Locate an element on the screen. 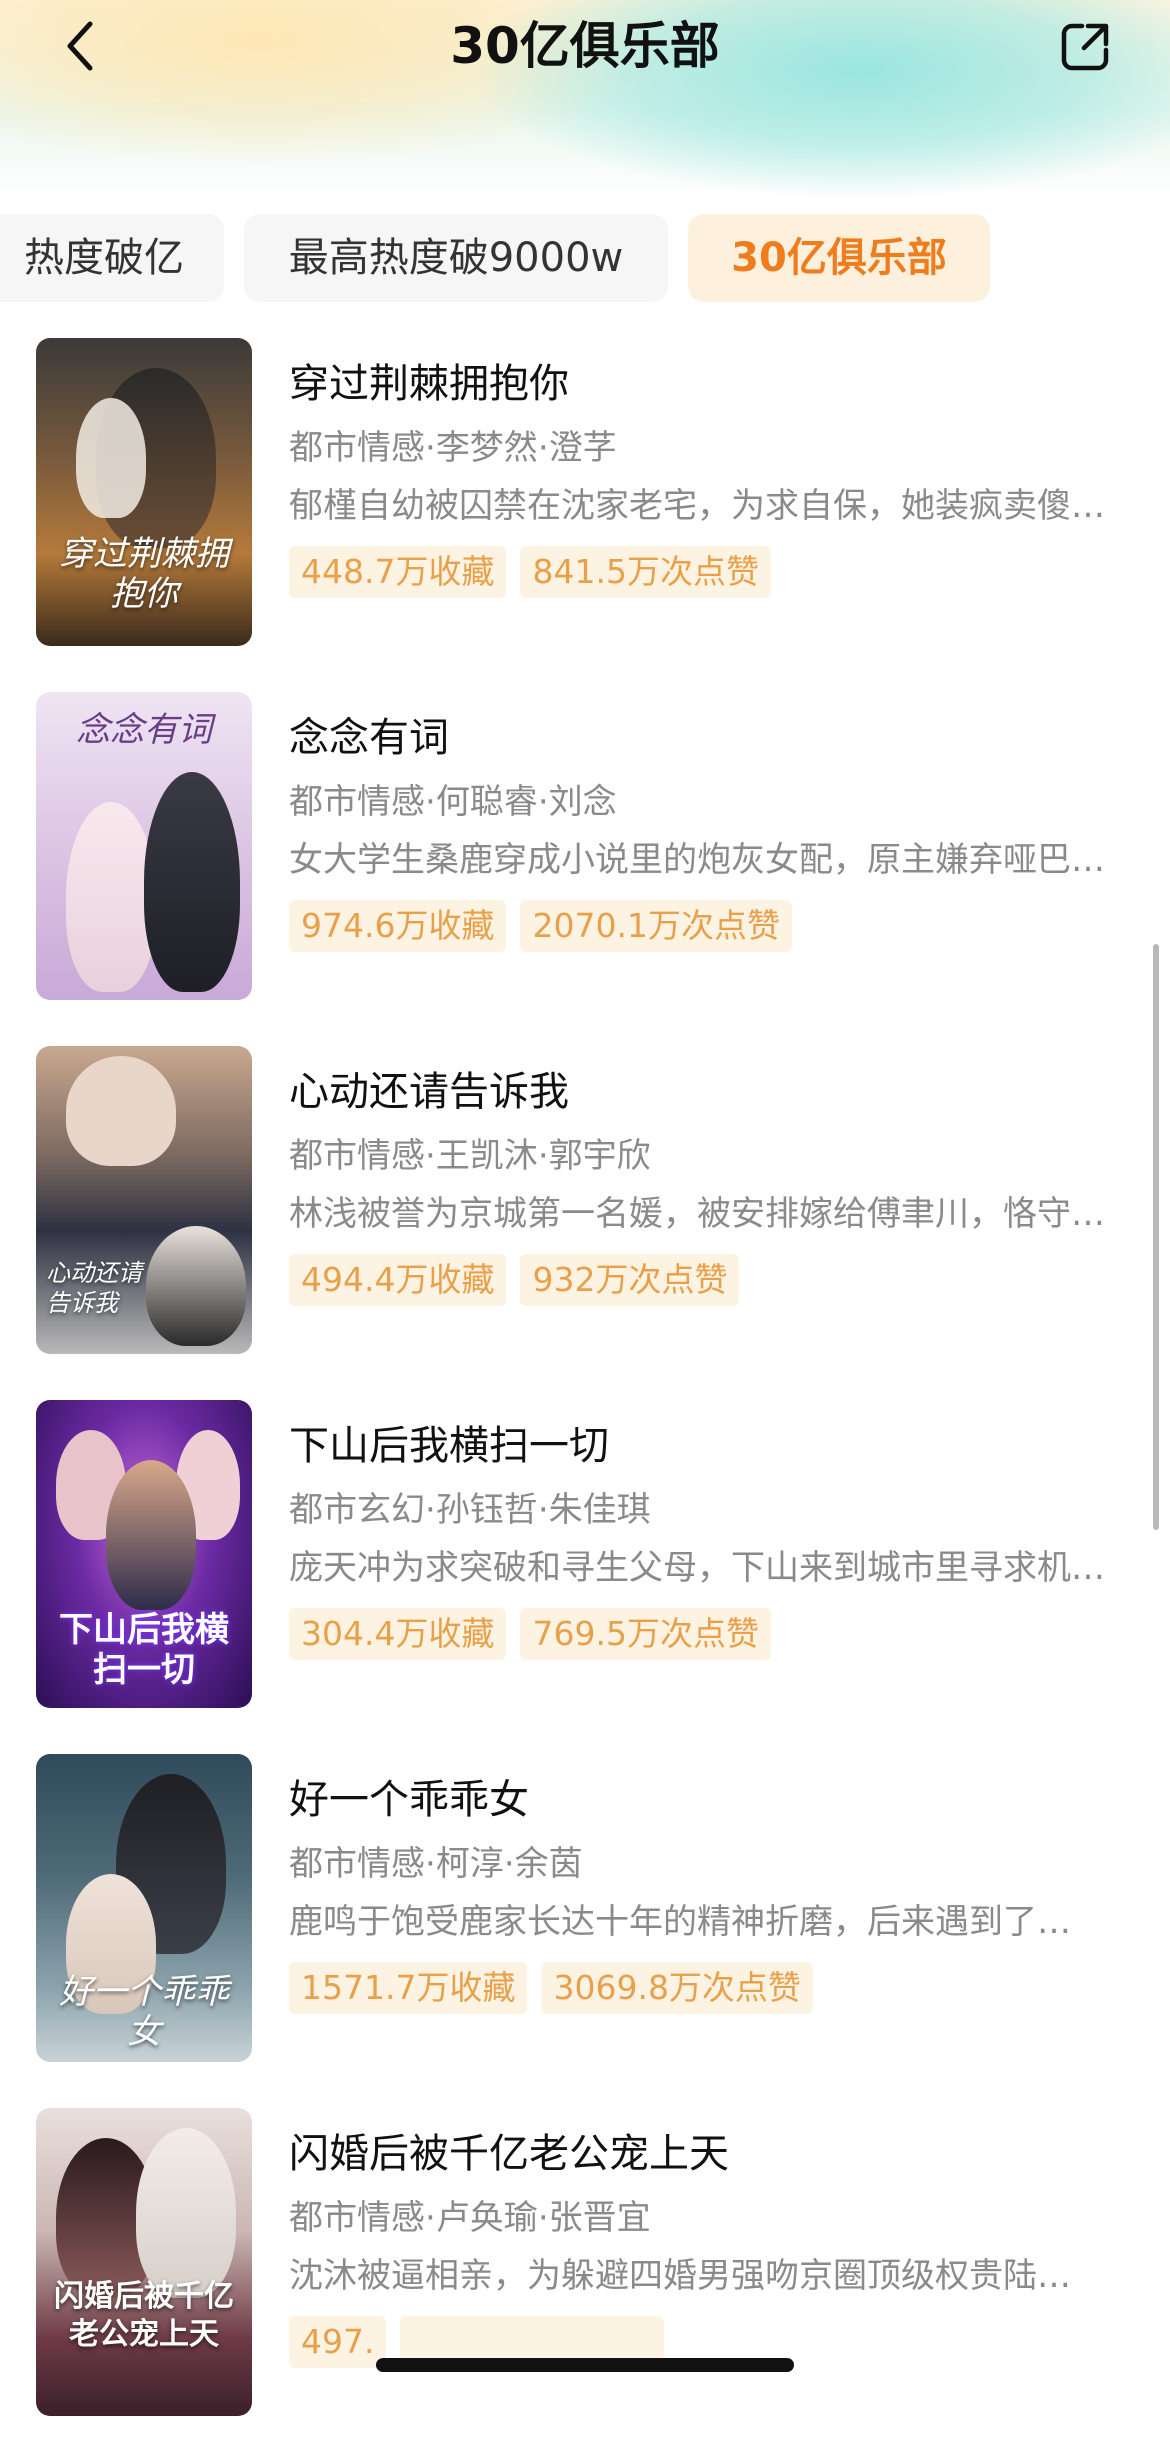  drama-poster: 念念有词 is located at coordinates (144, 846).